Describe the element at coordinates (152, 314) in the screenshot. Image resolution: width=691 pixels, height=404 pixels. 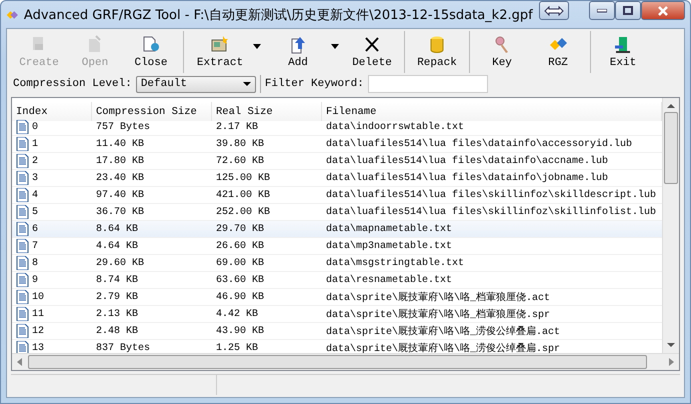
I see `table-cell: 2.13 KB` at that location.